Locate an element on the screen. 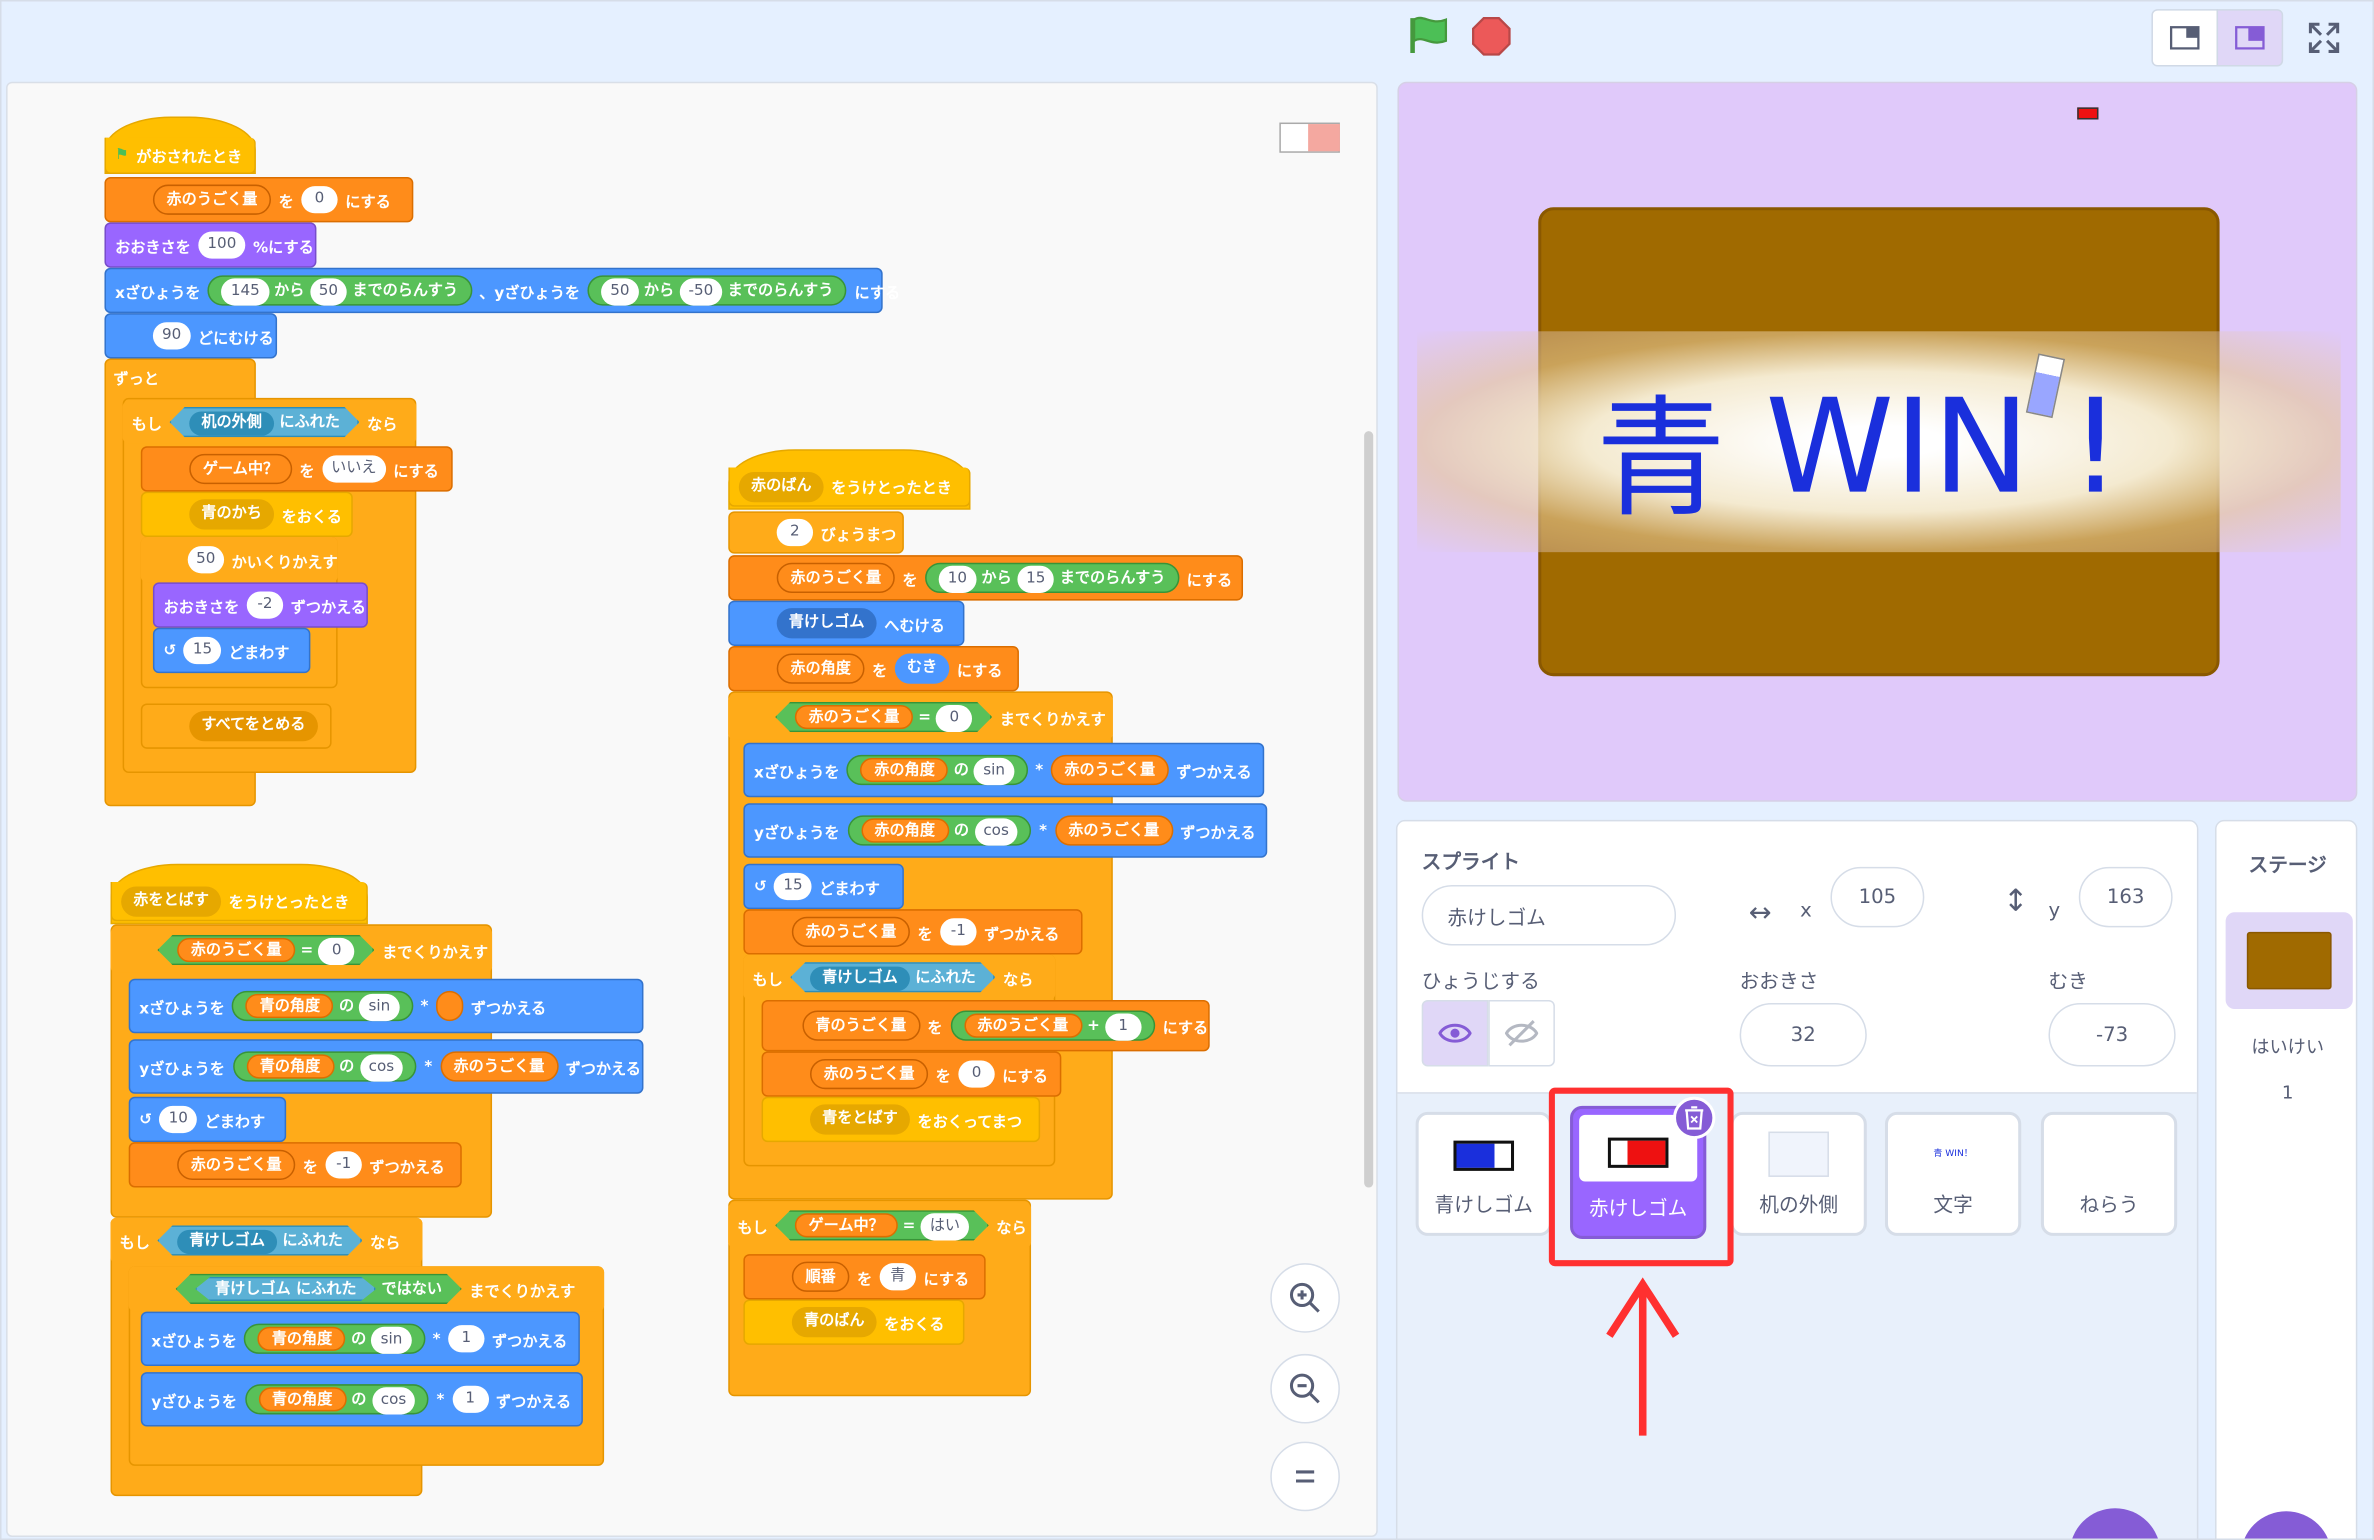  random-reporter: 10 から 15 までのらんすう is located at coordinates (1052, 578).